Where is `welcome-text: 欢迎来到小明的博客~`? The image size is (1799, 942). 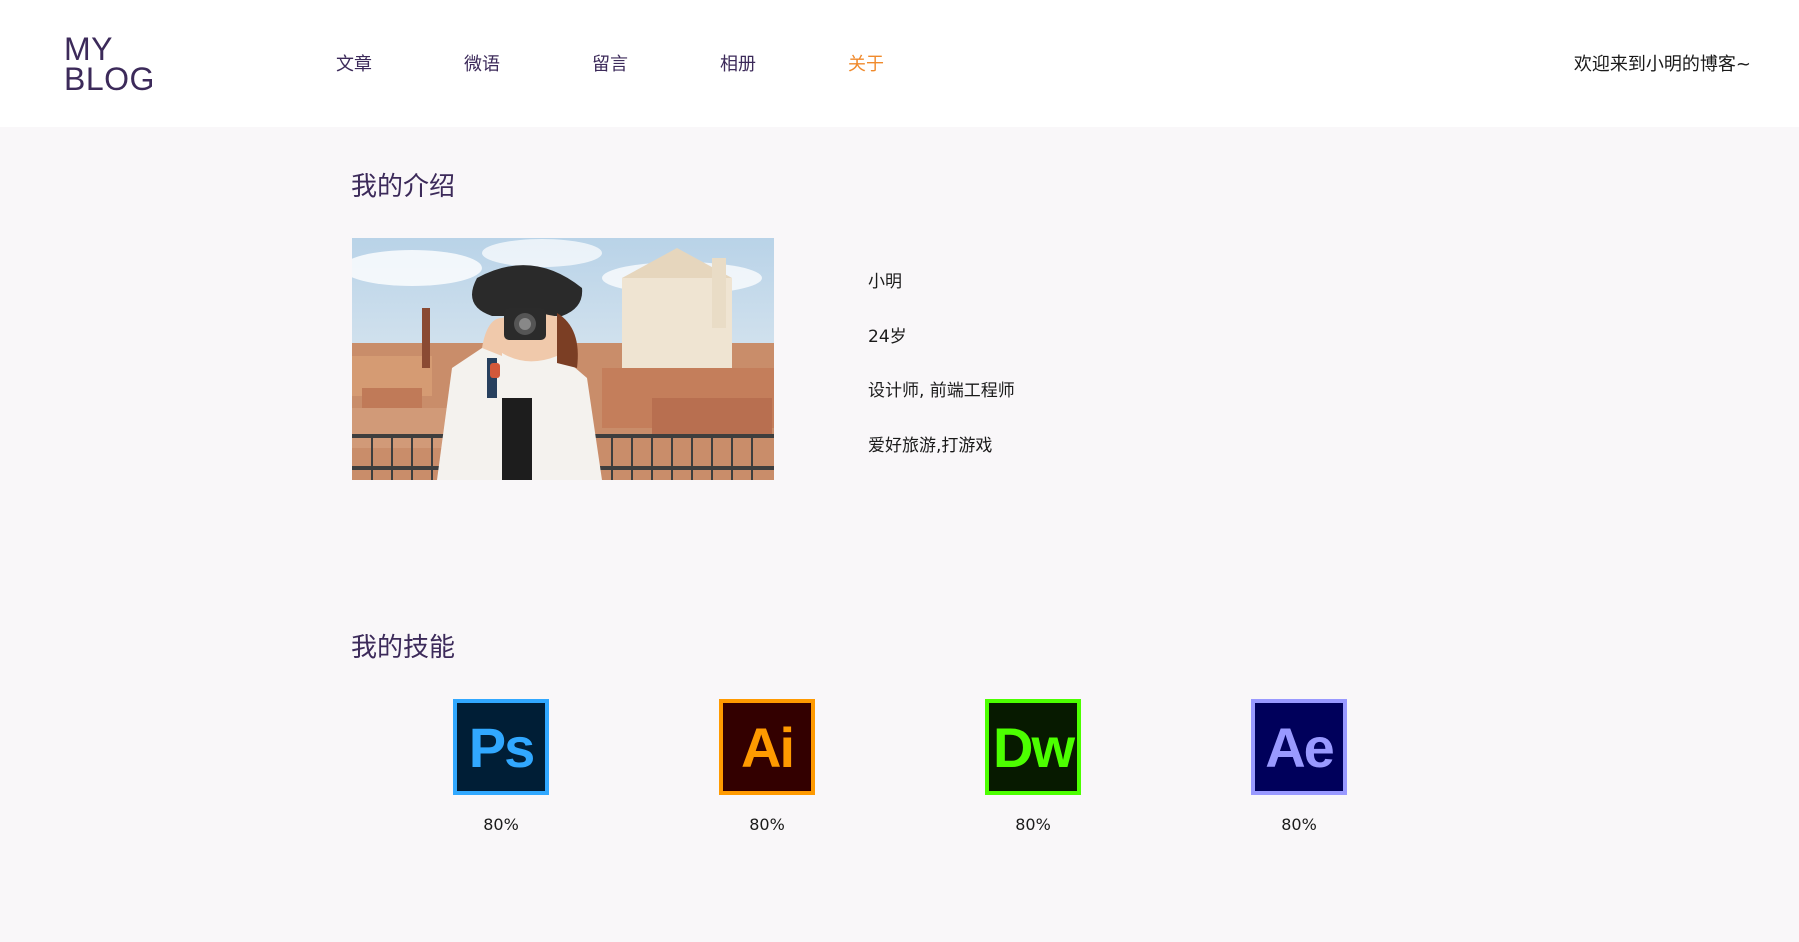
welcome-text: 欢迎来到小明的博客~ is located at coordinates (1662, 64).